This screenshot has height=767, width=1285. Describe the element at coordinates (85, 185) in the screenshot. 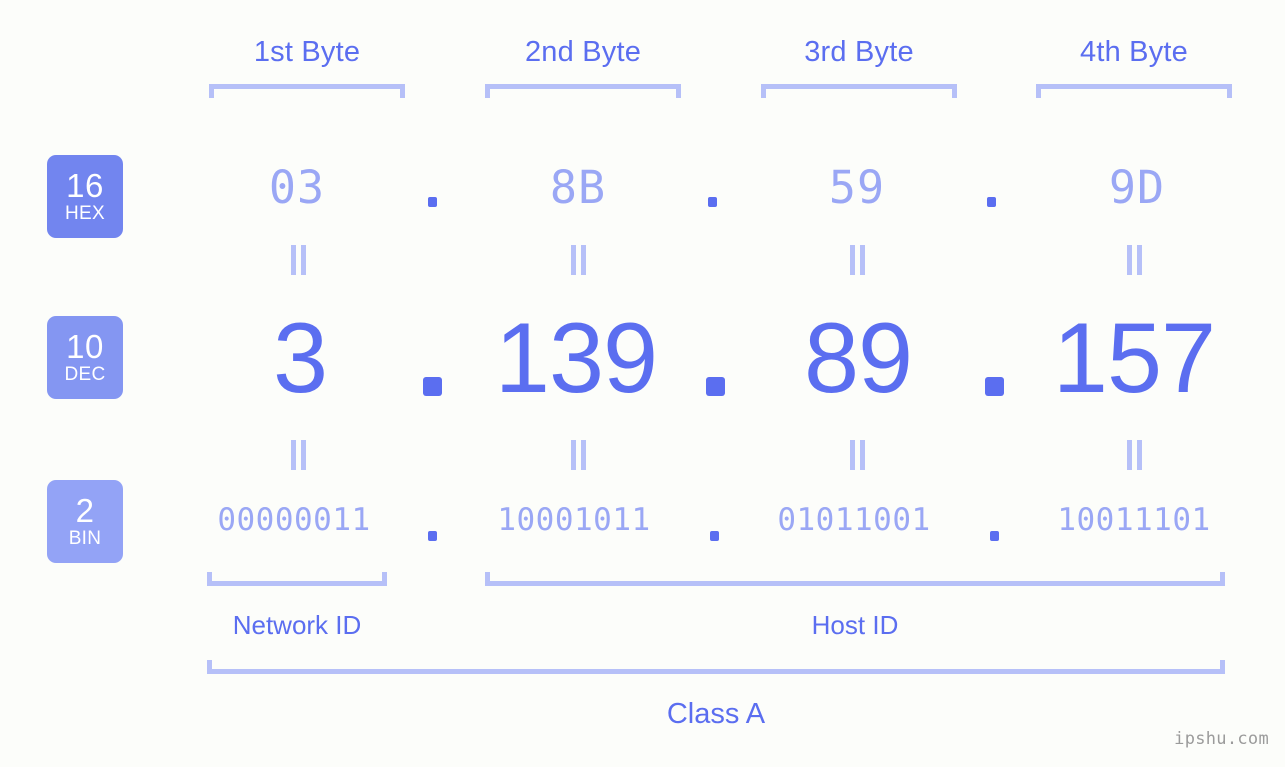

I see `base-badge-hex-number: 16` at that location.